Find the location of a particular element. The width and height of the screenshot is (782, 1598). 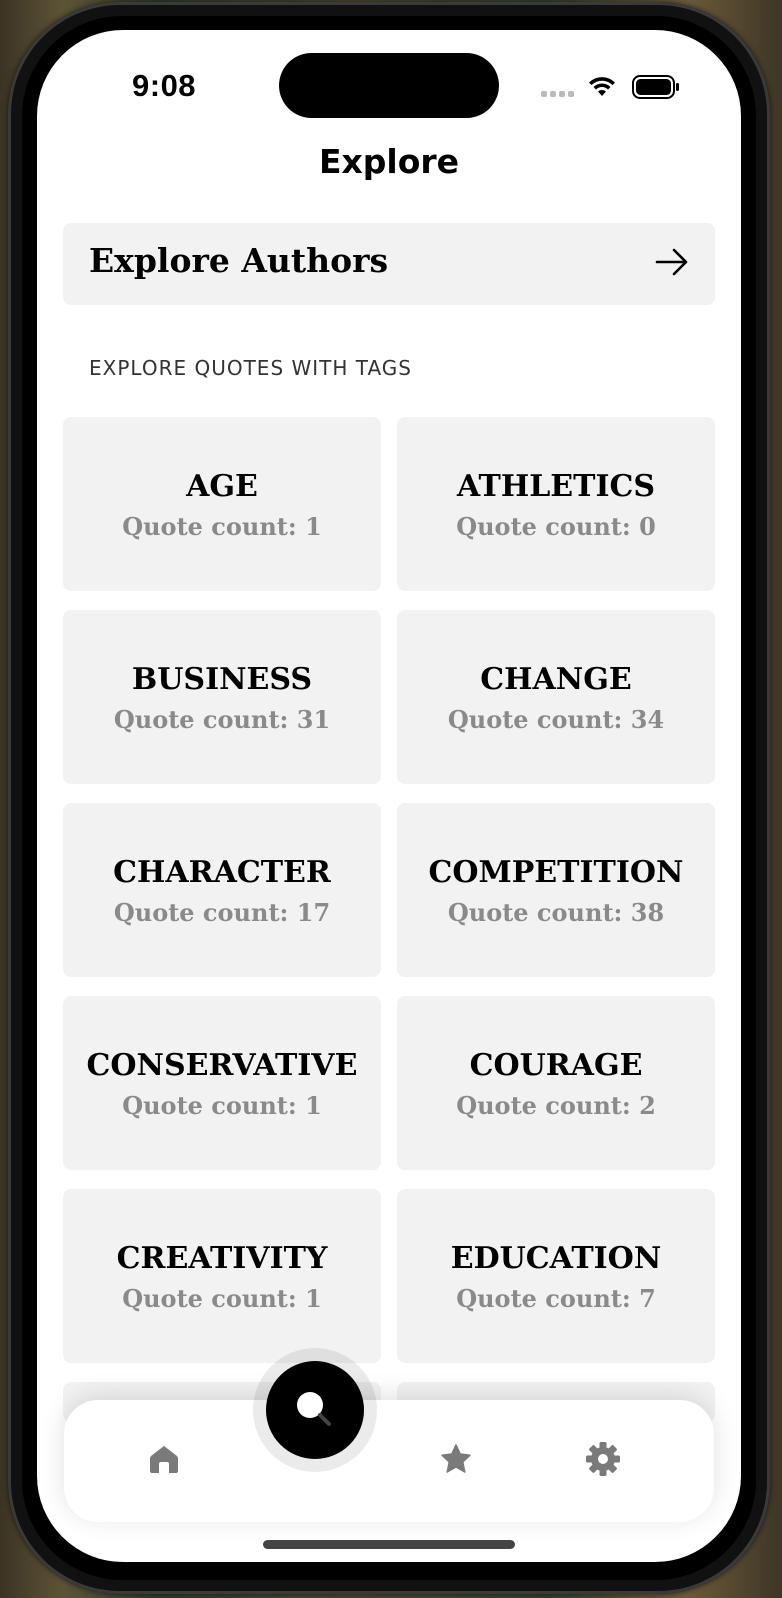

search-tab-button is located at coordinates (315, 1410).